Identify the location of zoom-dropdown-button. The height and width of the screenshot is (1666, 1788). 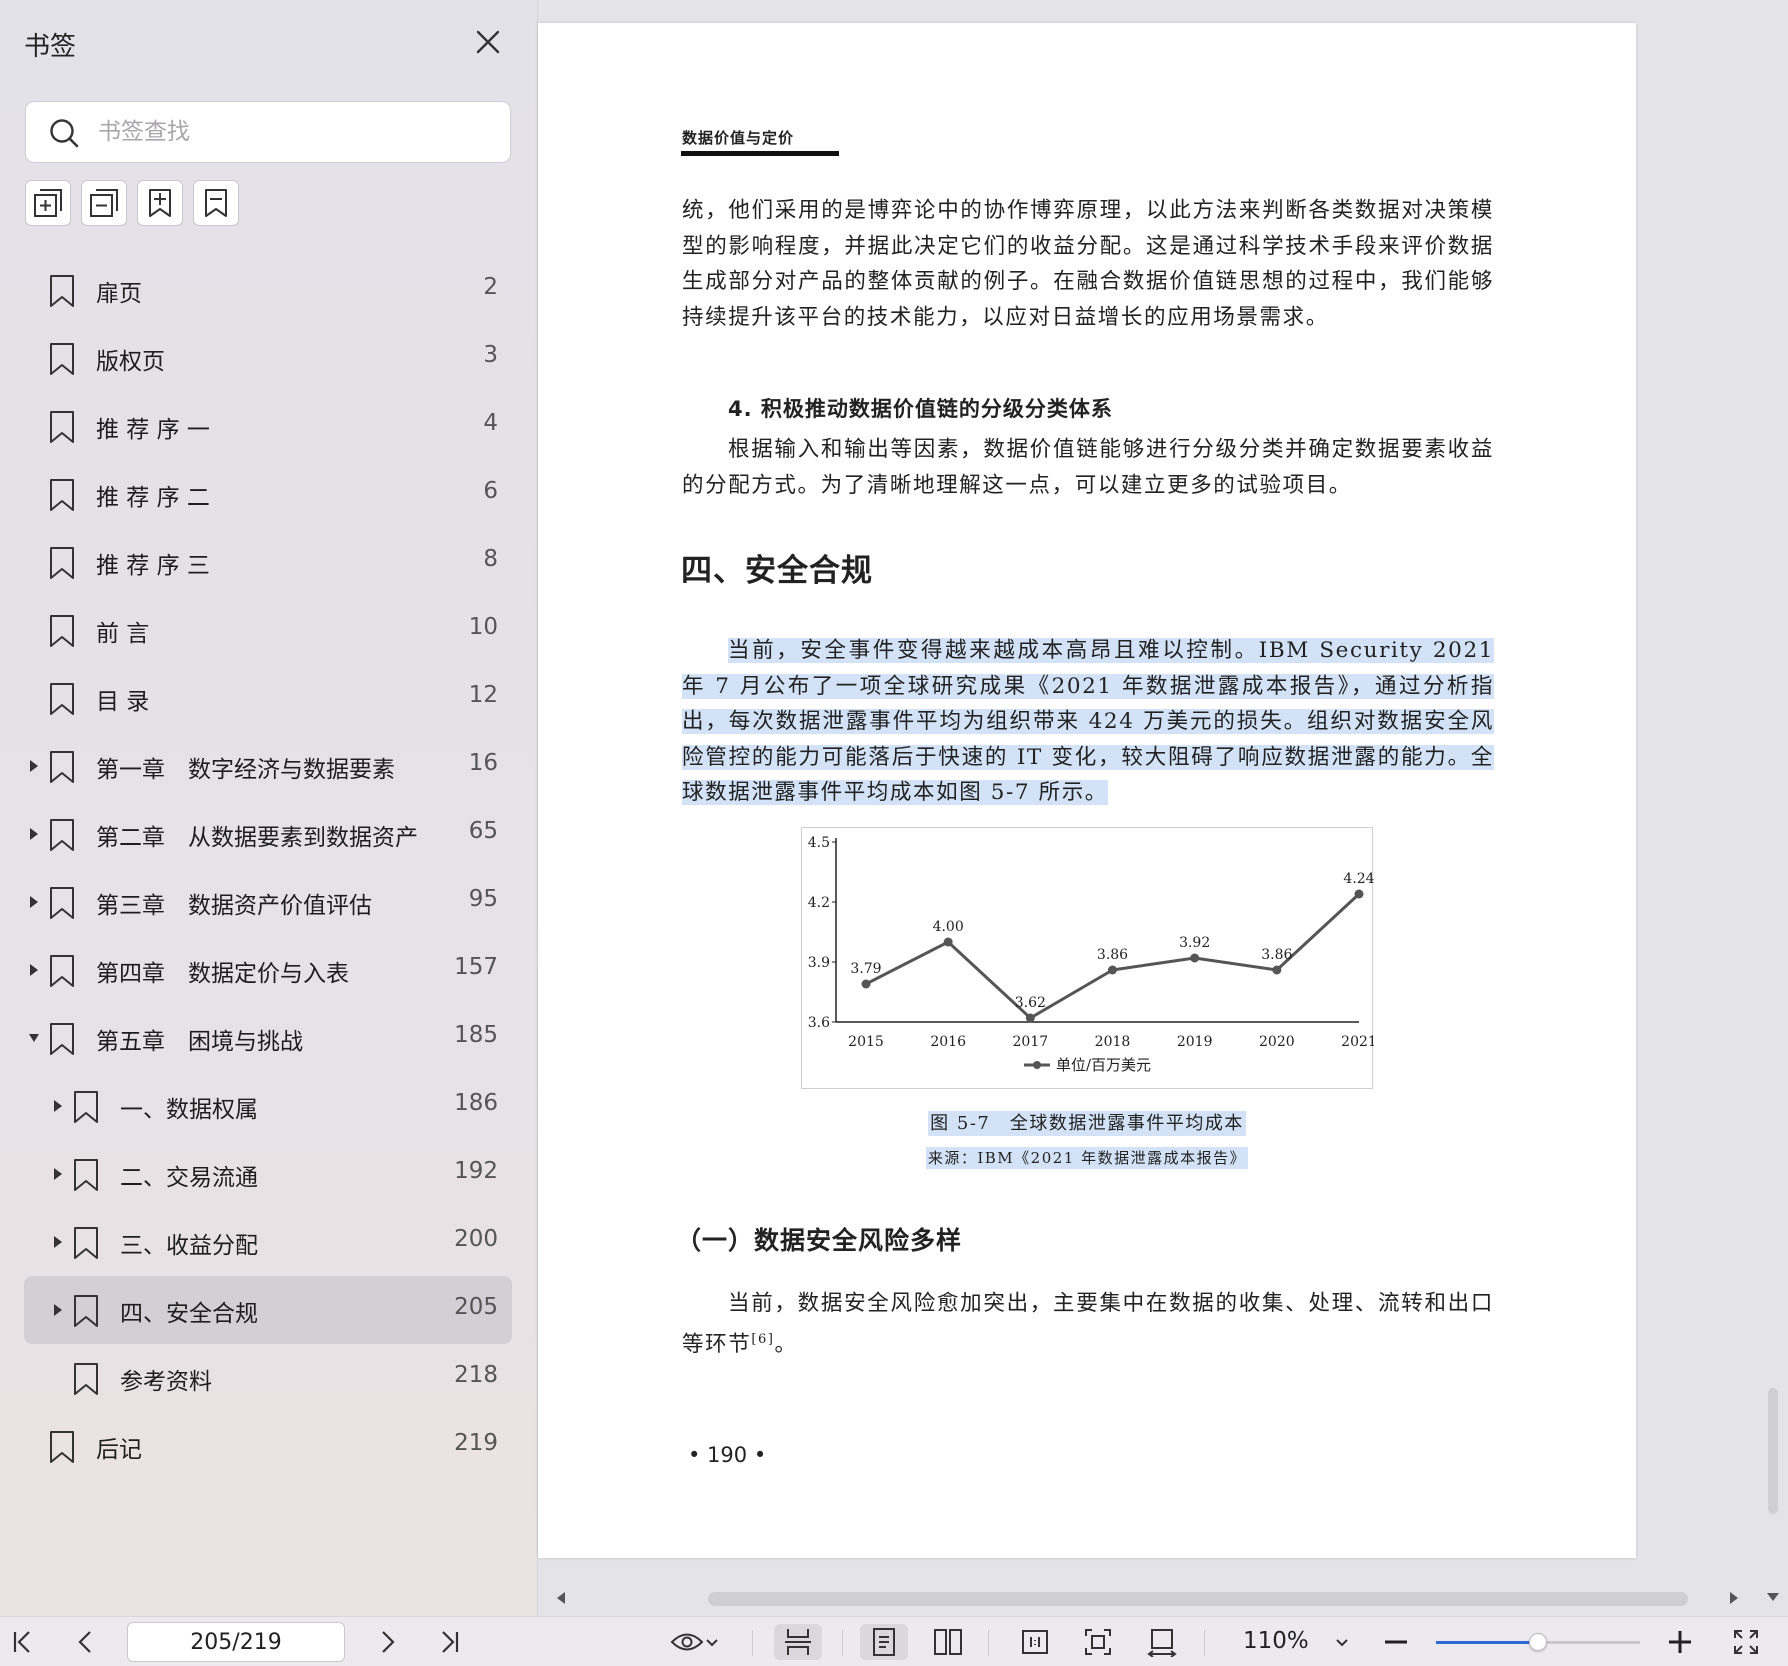
(1342, 1642).